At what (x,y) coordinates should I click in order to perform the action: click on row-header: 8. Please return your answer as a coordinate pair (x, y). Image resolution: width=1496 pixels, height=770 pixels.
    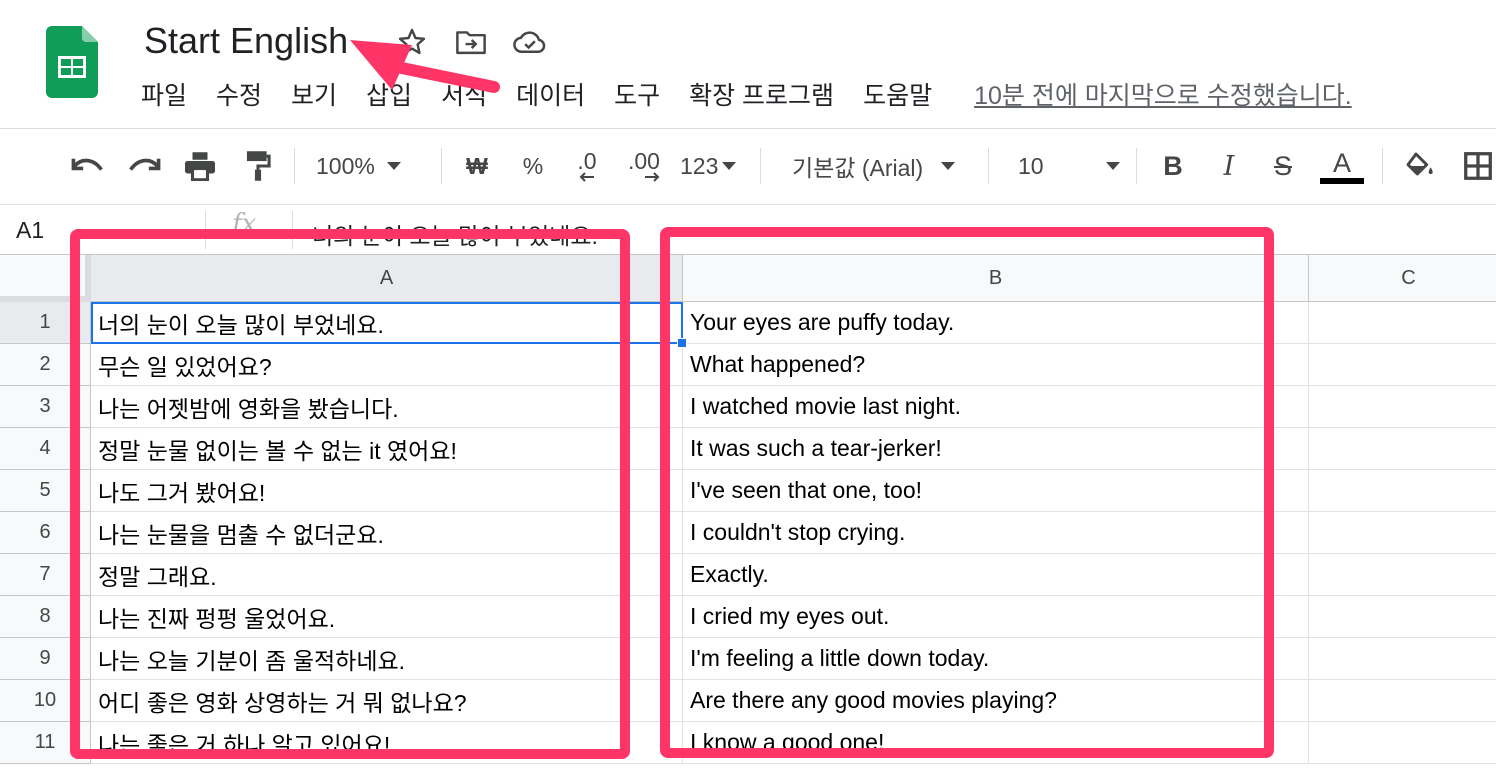
    Looking at the image, I should click on (45, 617).